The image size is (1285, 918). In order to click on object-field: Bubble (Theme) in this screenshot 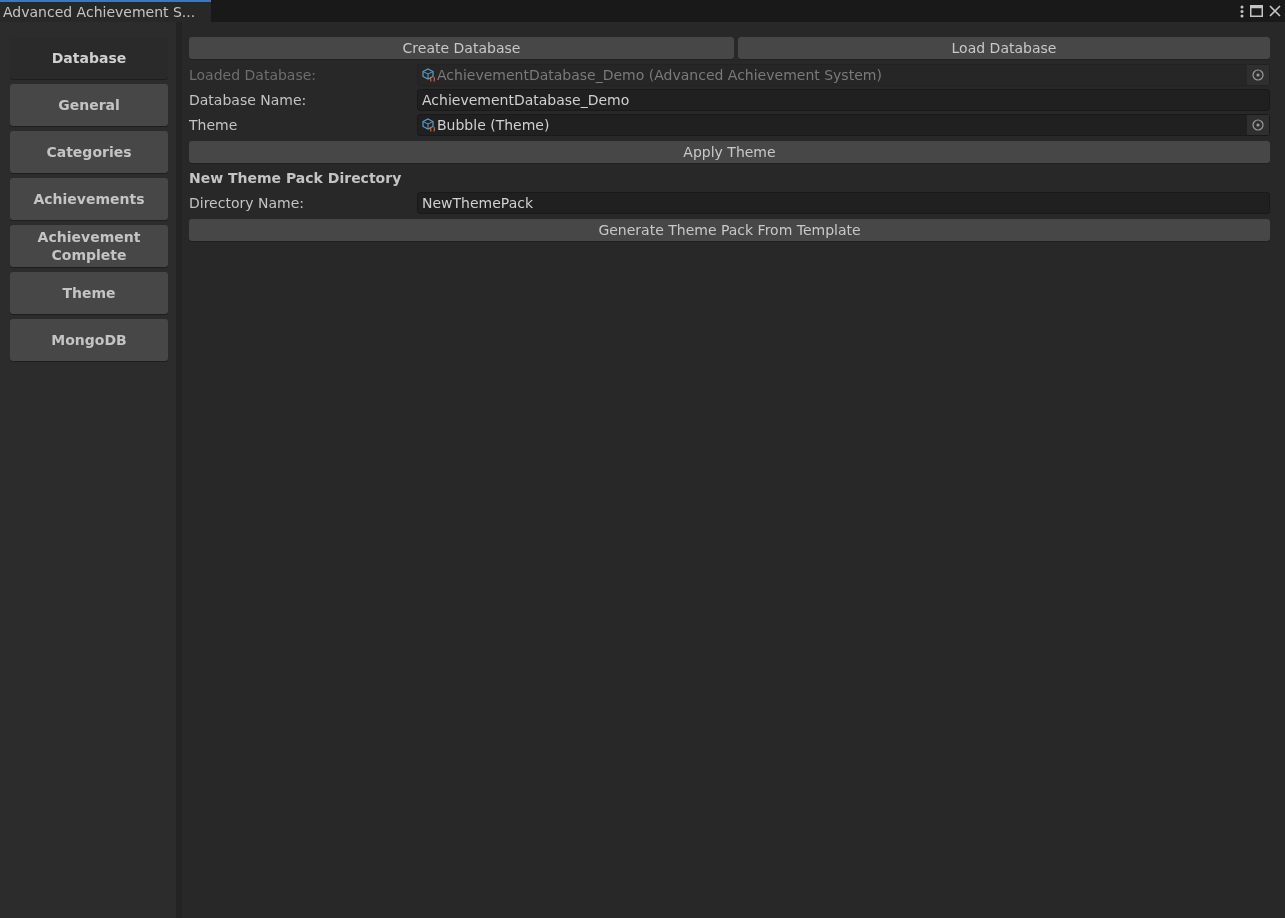, I will do `click(843, 125)`.